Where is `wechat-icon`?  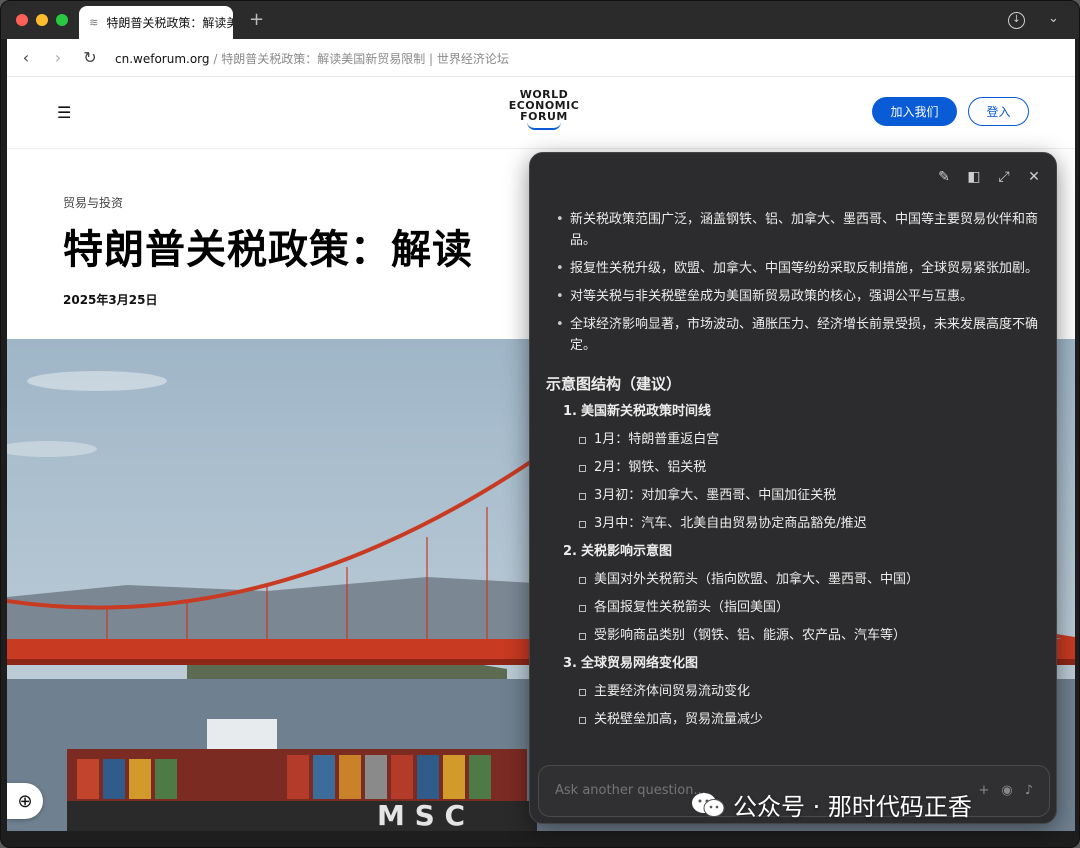 wechat-icon is located at coordinates (708, 804).